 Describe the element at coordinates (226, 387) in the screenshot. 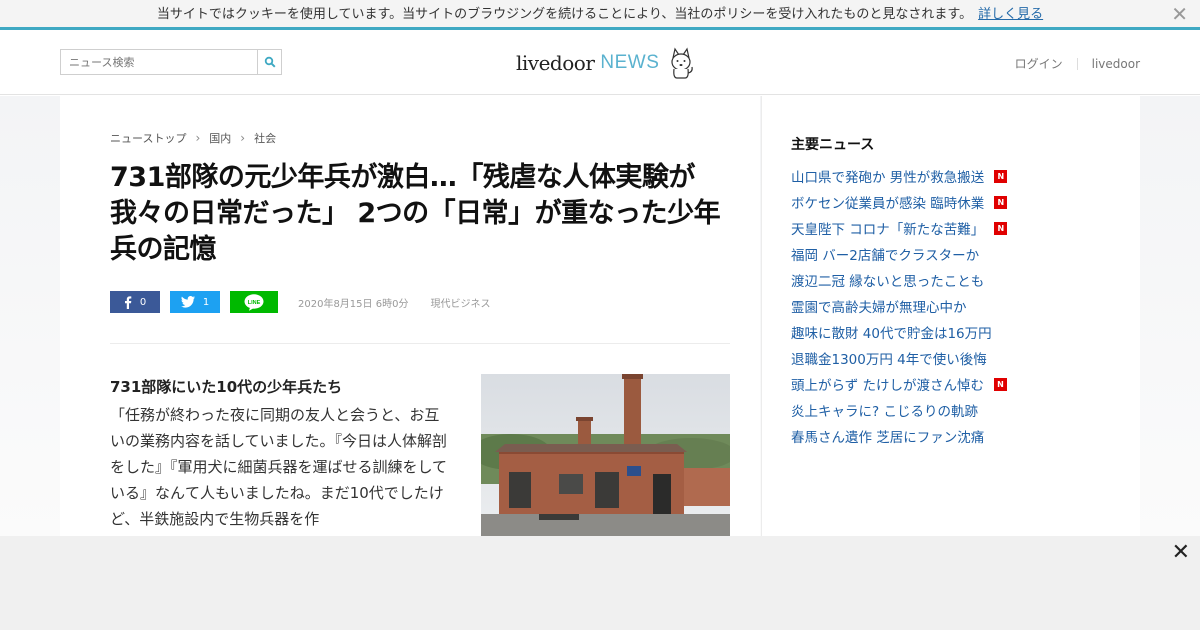

I see `article-subheading: 731部隊にいた10代の少年兵たち` at that location.